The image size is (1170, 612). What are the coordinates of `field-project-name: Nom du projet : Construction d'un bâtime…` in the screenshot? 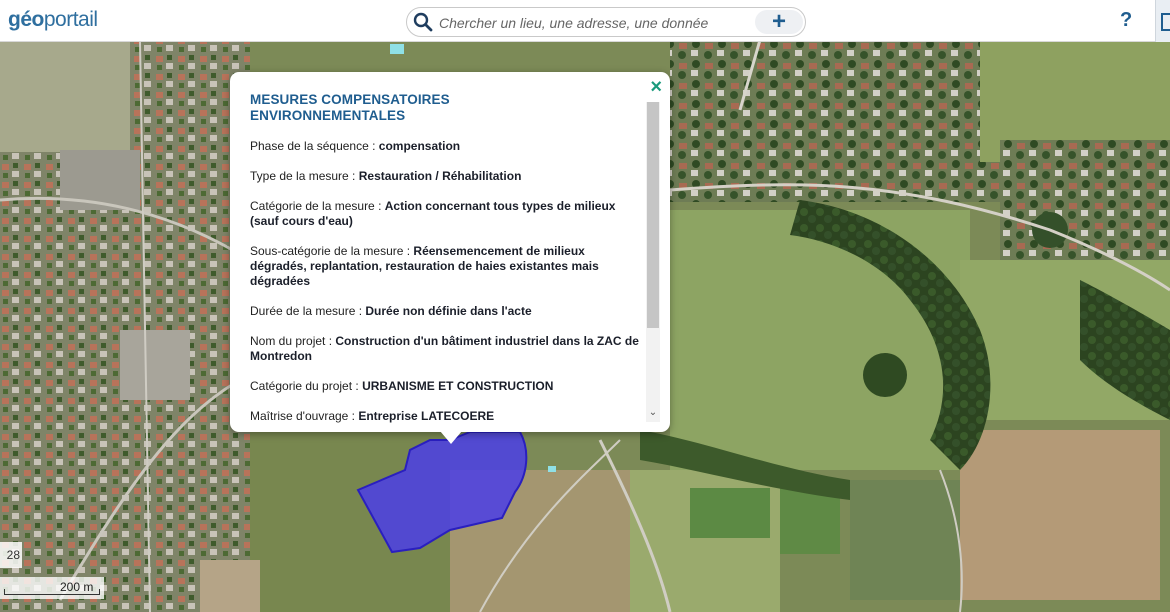 It's located at (446, 349).